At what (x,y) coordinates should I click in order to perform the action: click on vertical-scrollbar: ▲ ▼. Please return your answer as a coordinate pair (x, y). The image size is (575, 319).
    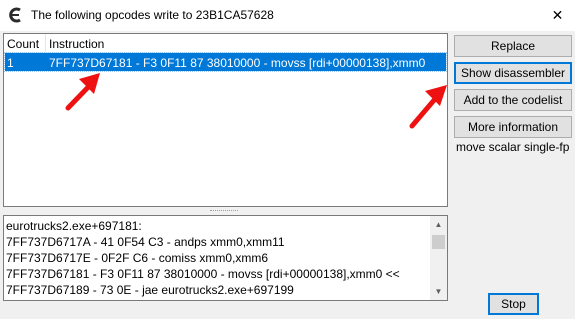
    Looking at the image, I should click on (438, 258).